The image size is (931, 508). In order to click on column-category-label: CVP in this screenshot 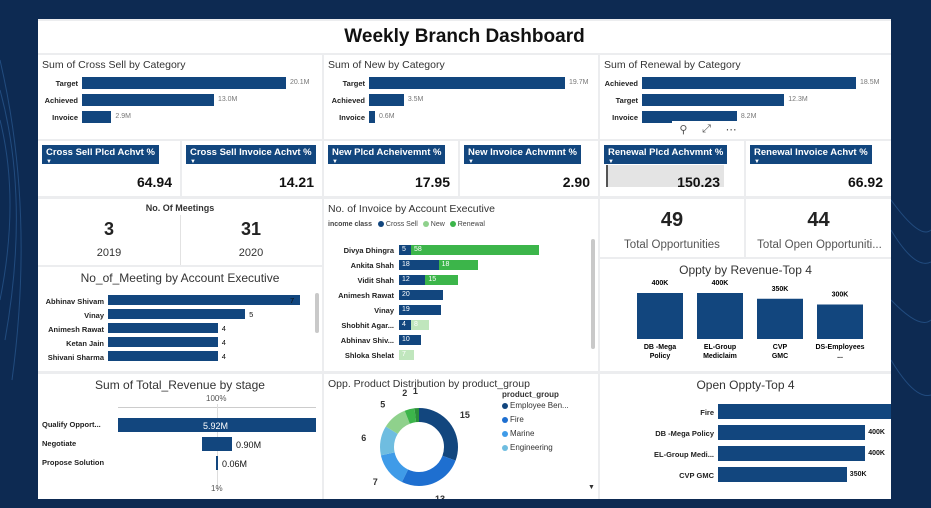, I will do `click(780, 347)`.